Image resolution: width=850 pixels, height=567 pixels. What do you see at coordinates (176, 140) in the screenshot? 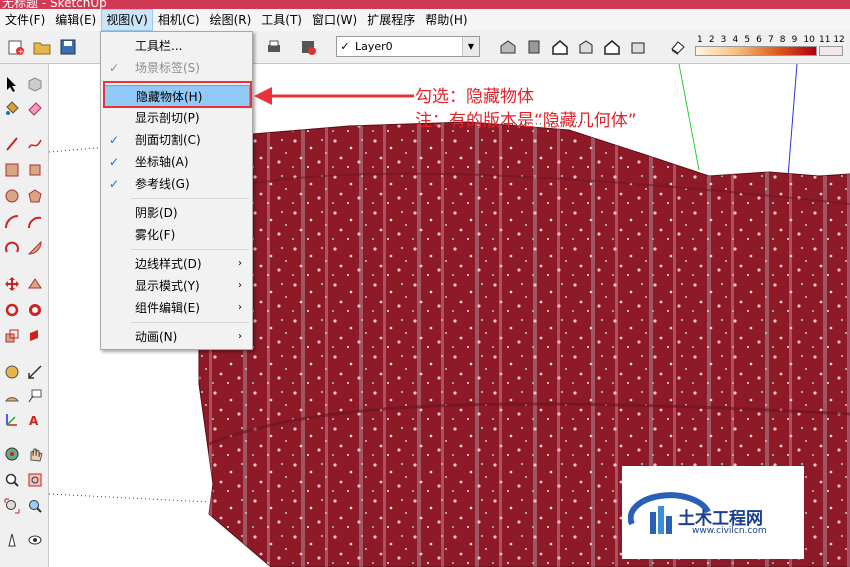
I see `view-menu-item-section-cuts: ✓ 剖面切割(C)` at bounding box center [176, 140].